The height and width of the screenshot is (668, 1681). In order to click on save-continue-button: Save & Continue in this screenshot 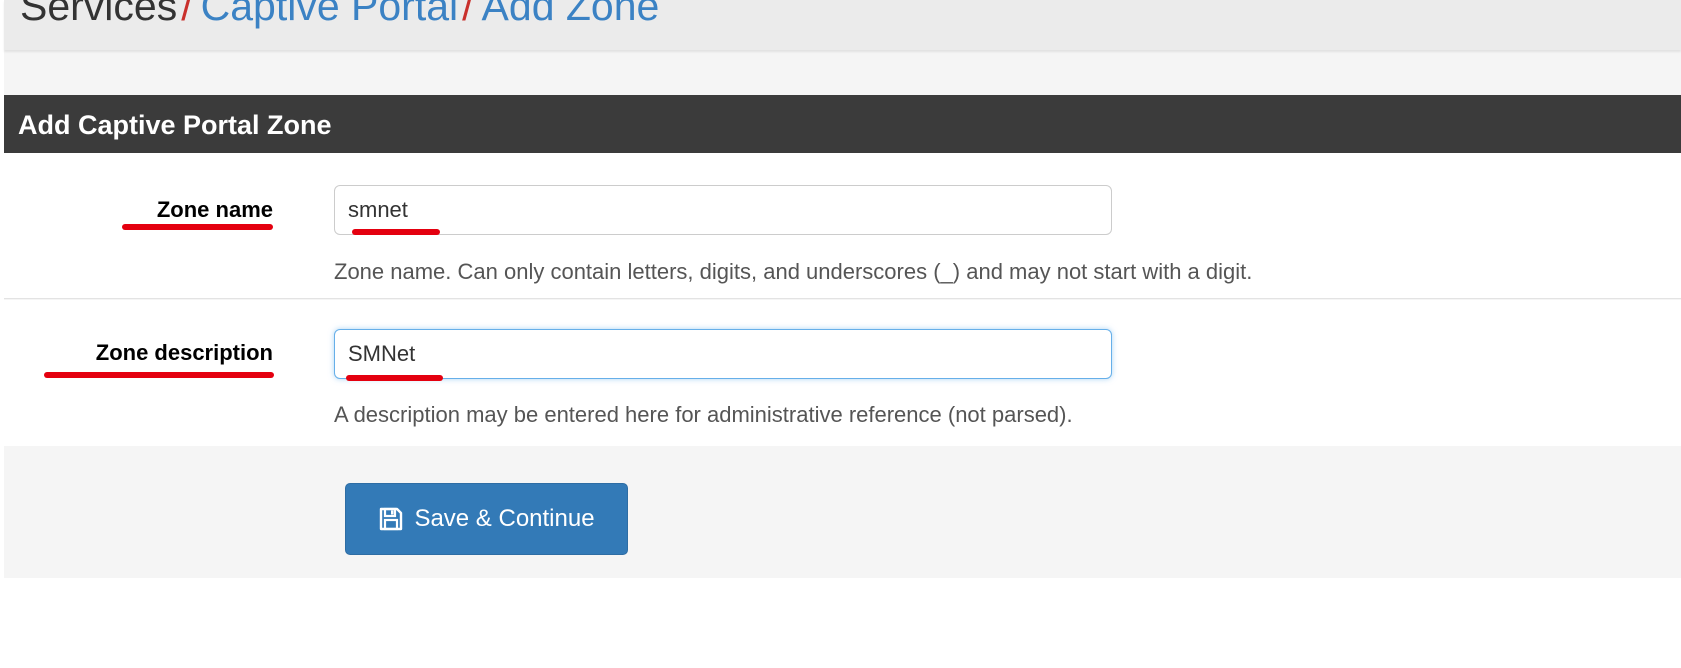, I will do `click(486, 519)`.